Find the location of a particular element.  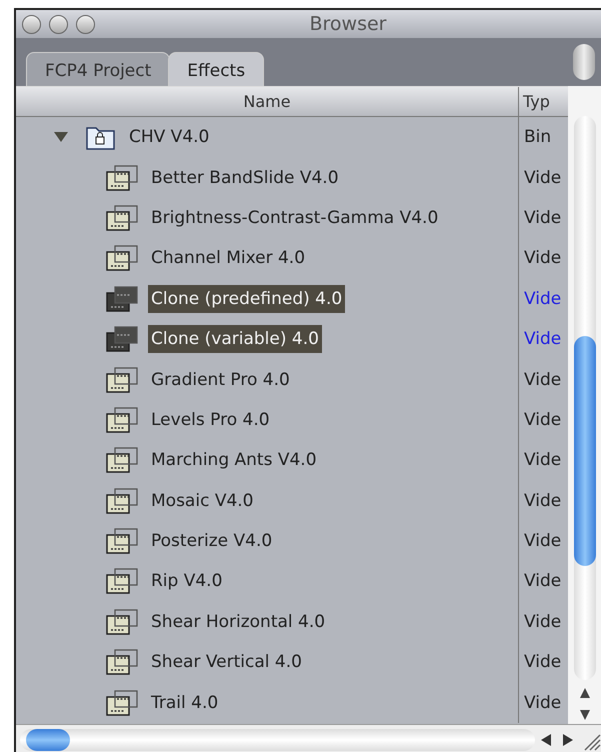

item-name: Gradient Pro 4.0 is located at coordinates (220, 380).